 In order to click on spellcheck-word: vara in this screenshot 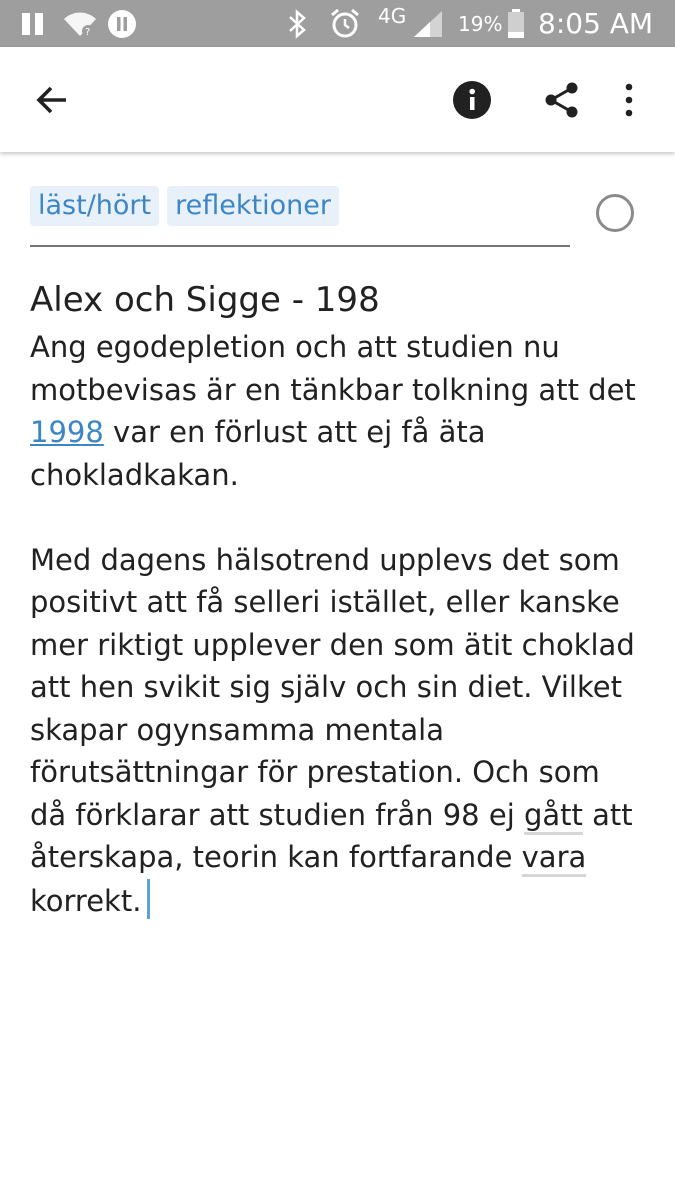, I will do `click(554, 858)`.